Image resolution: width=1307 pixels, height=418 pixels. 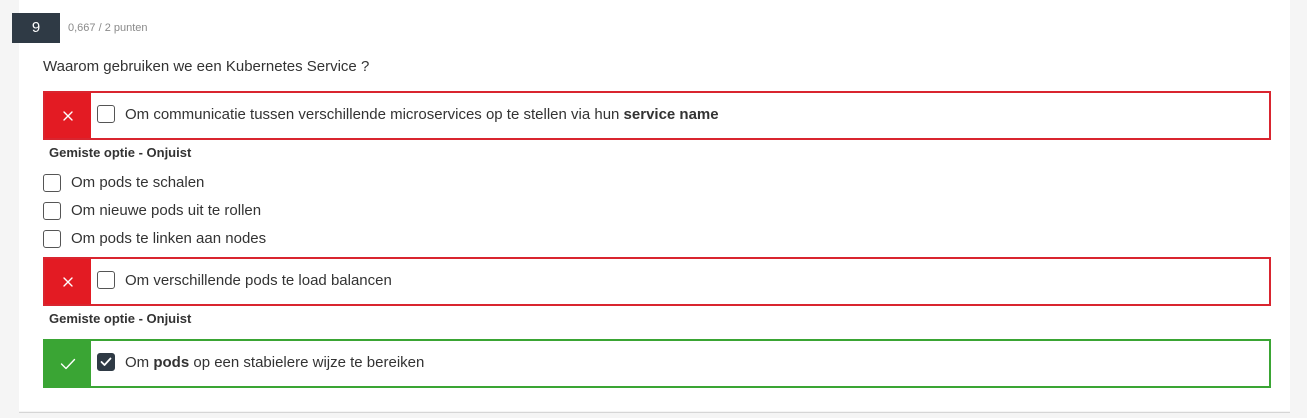 I want to click on divider, so click(x=654, y=412).